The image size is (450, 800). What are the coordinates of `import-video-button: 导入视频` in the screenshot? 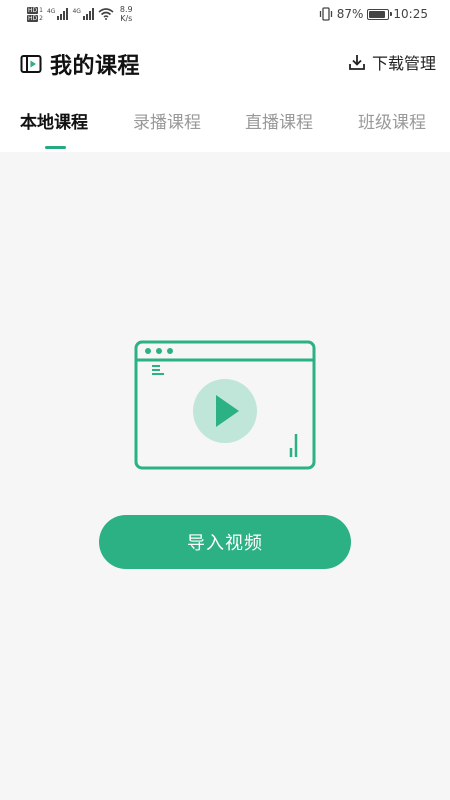 It's located at (225, 542).